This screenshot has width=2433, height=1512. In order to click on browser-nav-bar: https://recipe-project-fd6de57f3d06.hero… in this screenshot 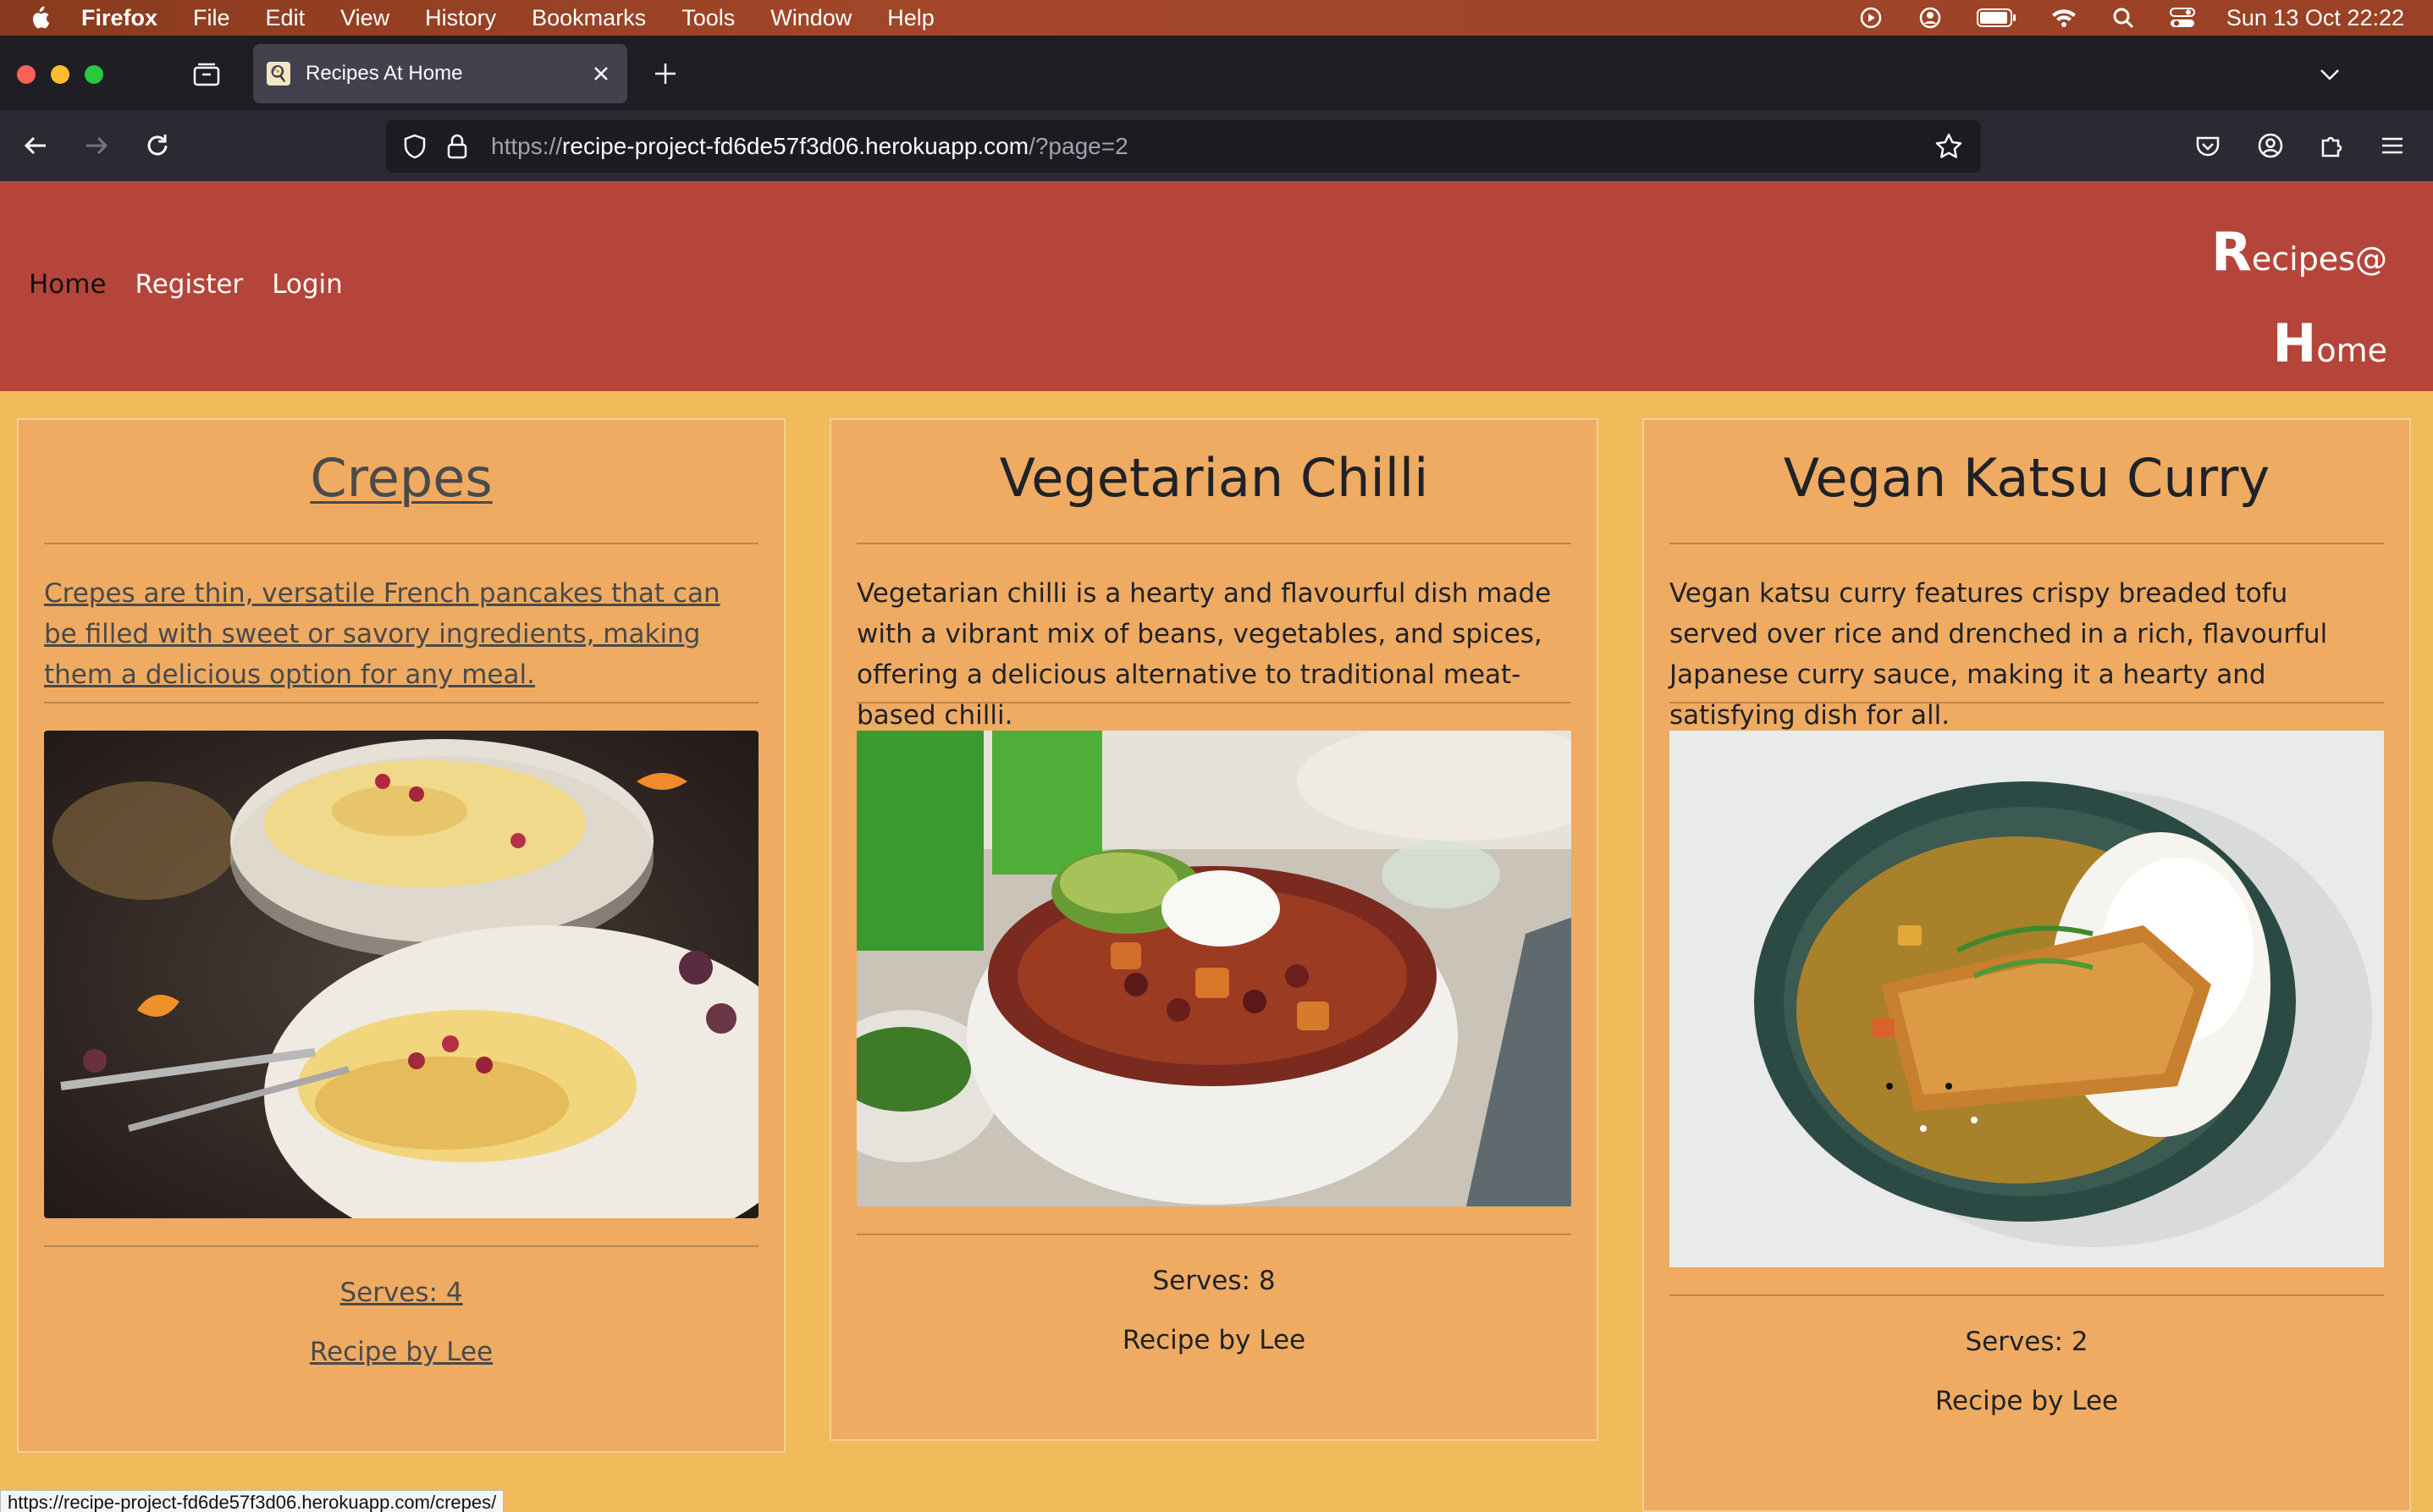, I will do `click(1216, 145)`.